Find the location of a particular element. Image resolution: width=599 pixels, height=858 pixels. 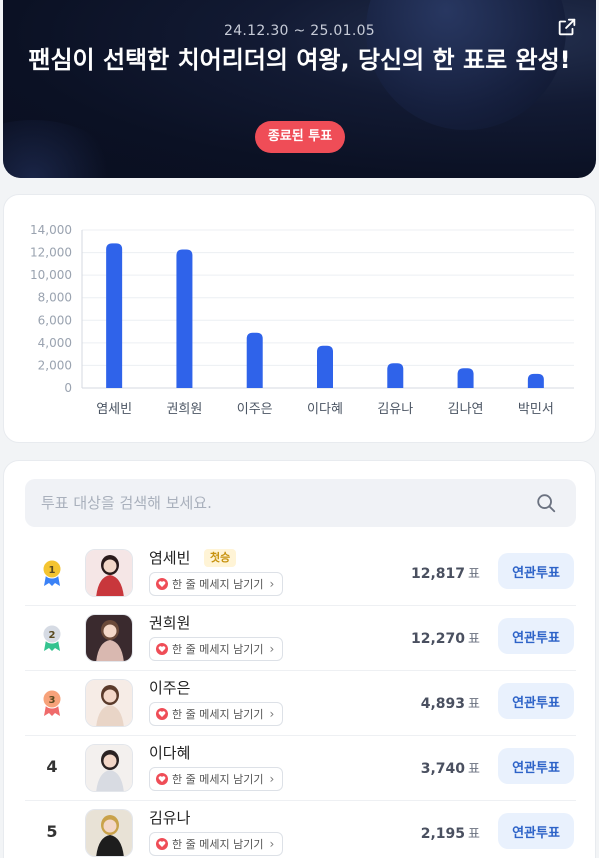

vote-count-value: 4,893 is located at coordinates (443, 704).